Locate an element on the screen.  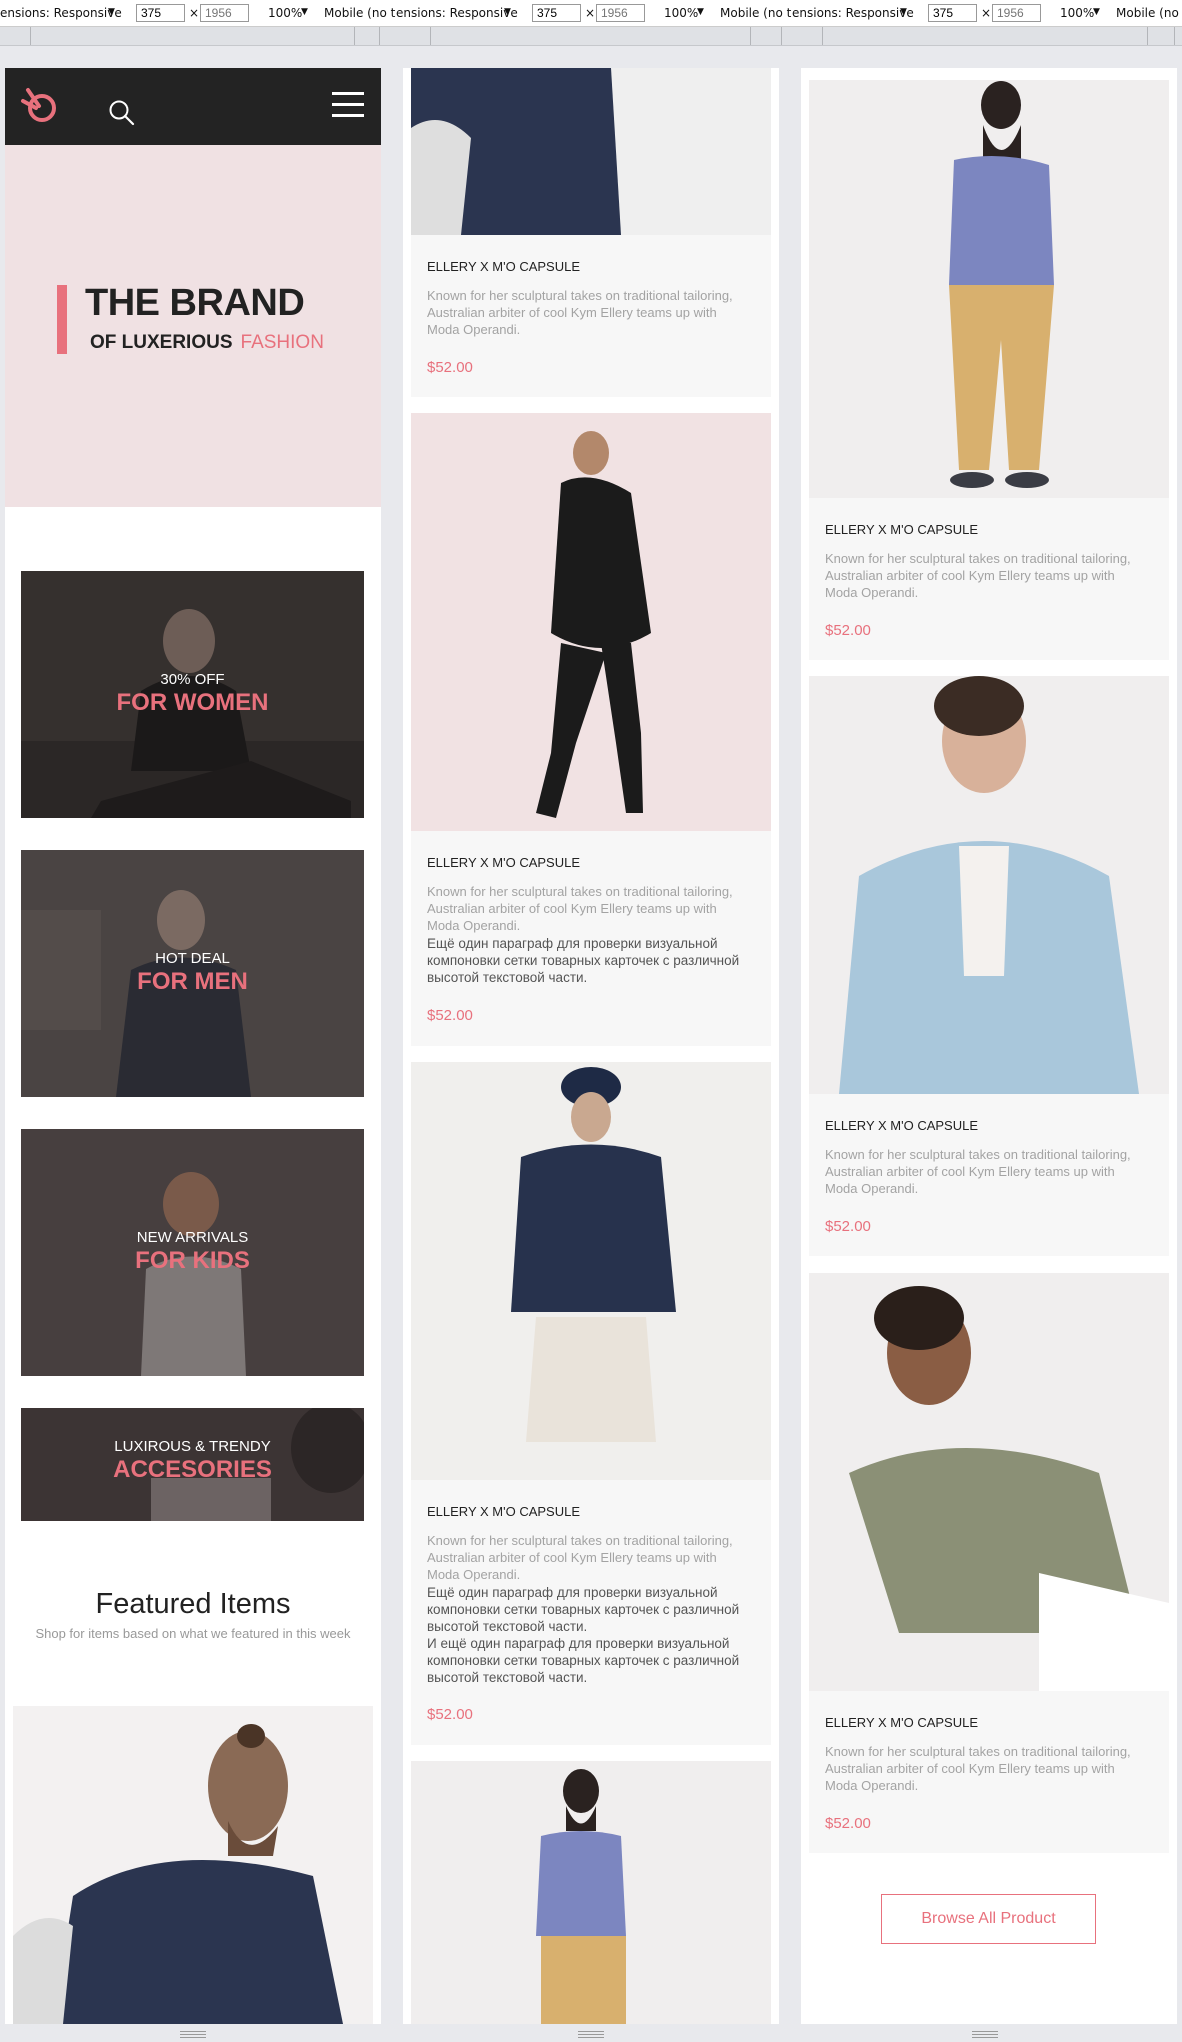
brand-logo is located at coordinates (39, 104).